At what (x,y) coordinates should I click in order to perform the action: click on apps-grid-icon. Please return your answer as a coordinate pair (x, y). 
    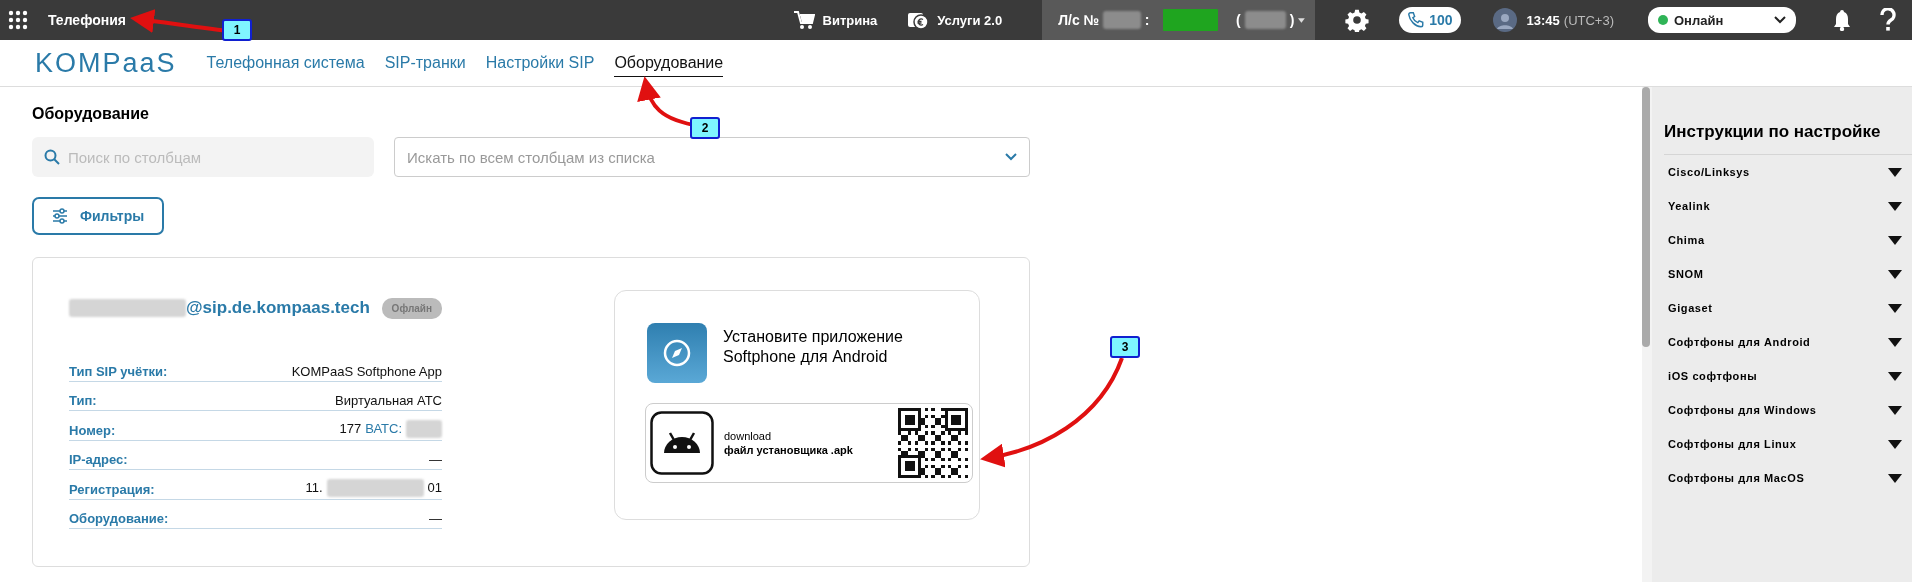
    Looking at the image, I should click on (18, 20).